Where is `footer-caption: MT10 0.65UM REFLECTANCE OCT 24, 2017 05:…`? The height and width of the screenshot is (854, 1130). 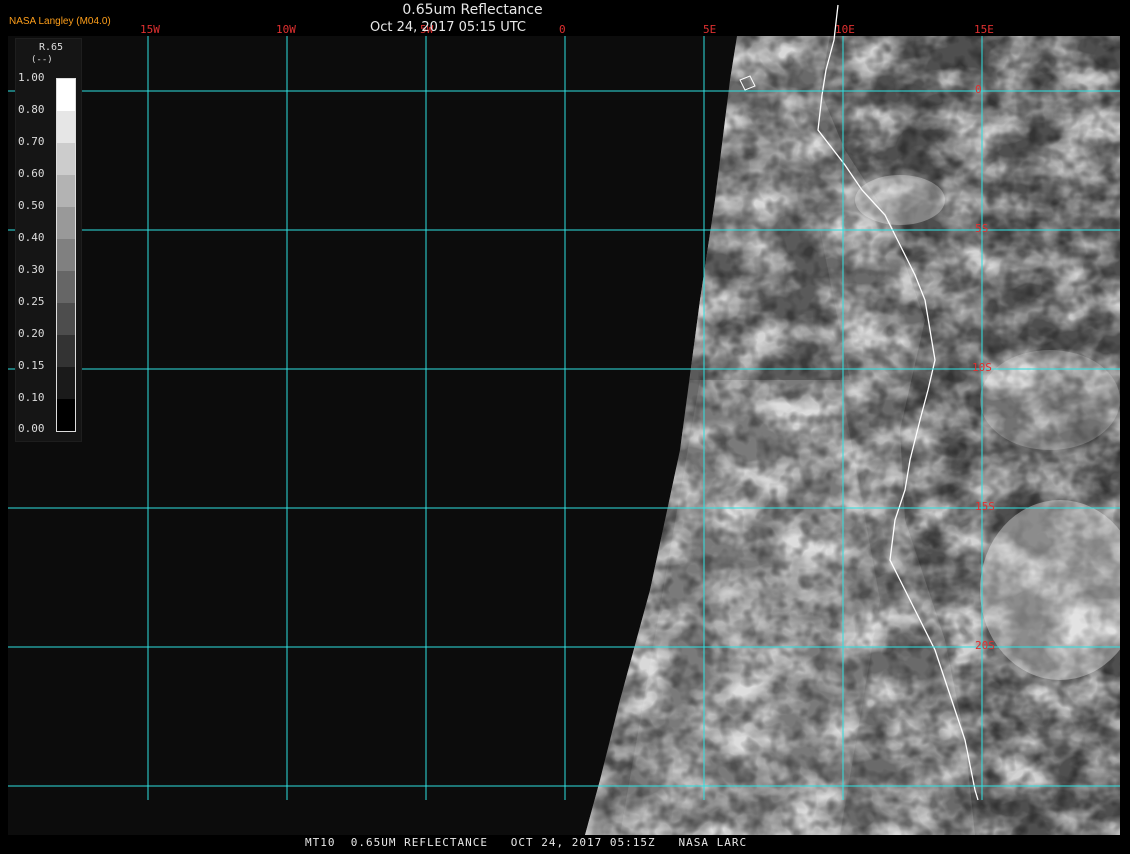 footer-caption: MT10 0.65UM REFLECTANCE OCT 24, 2017 05:… is located at coordinates (526, 842).